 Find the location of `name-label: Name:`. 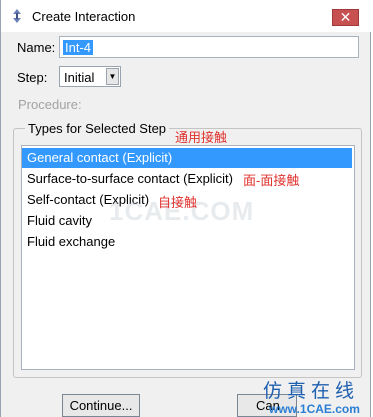

name-label: Name: is located at coordinates (36, 47).